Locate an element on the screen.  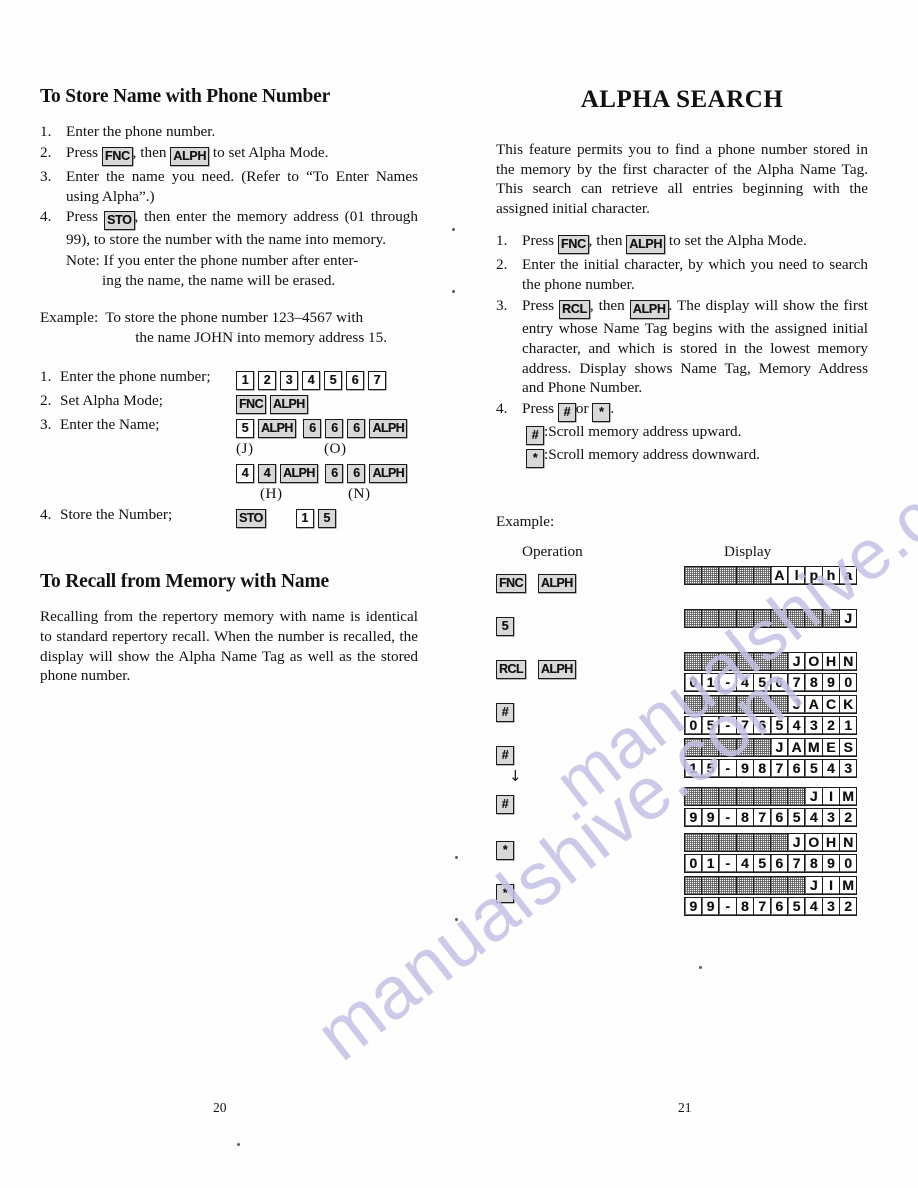
lcd-row-top: JAMES is located at coordinates (771, 747).